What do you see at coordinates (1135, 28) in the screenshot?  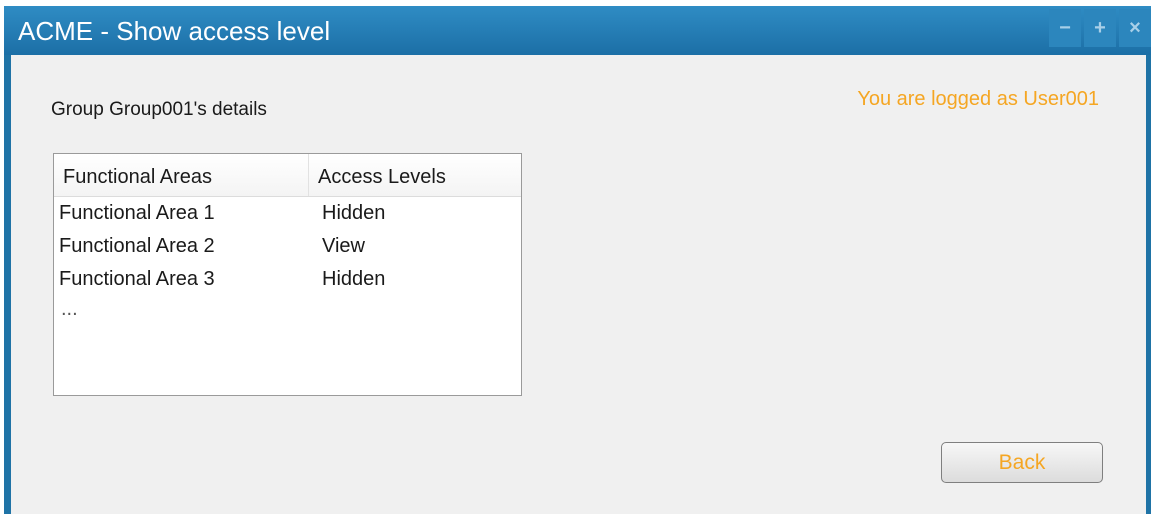 I see `close-icon: ×` at bounding box center [1135, 28].